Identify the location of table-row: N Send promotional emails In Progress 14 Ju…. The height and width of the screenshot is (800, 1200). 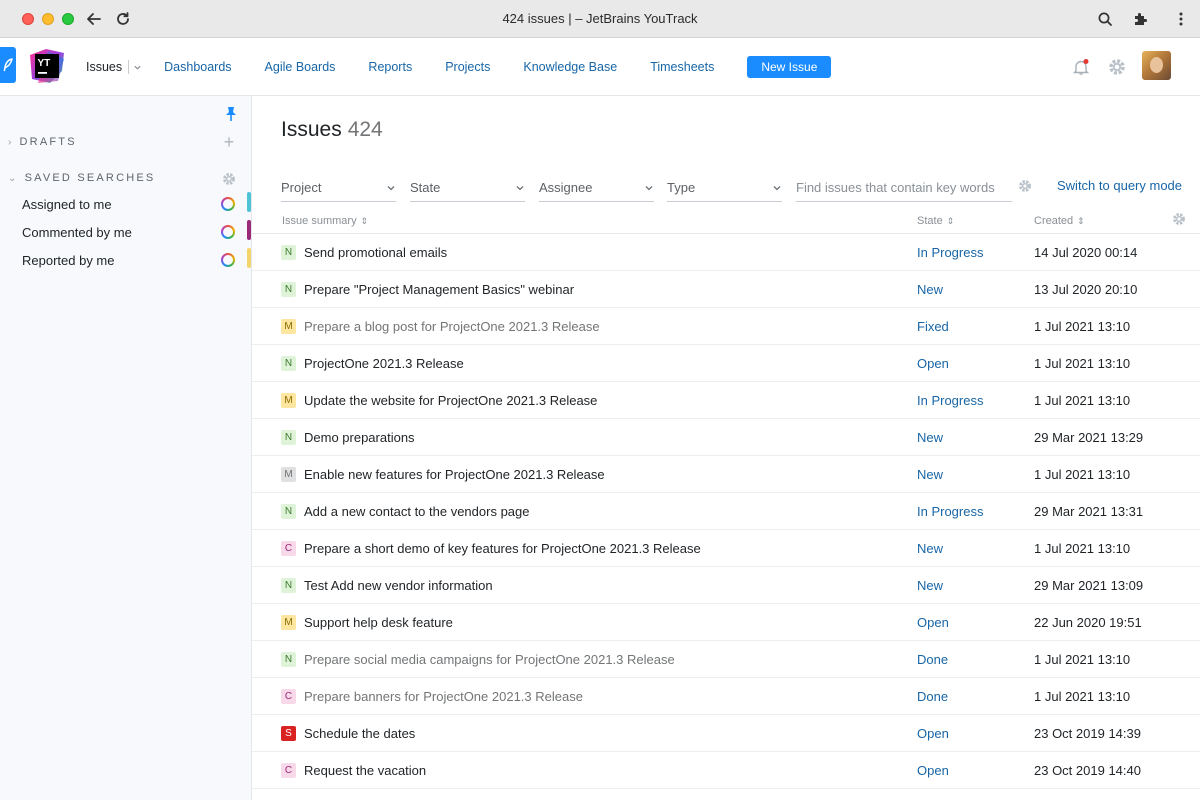
(726, 252).